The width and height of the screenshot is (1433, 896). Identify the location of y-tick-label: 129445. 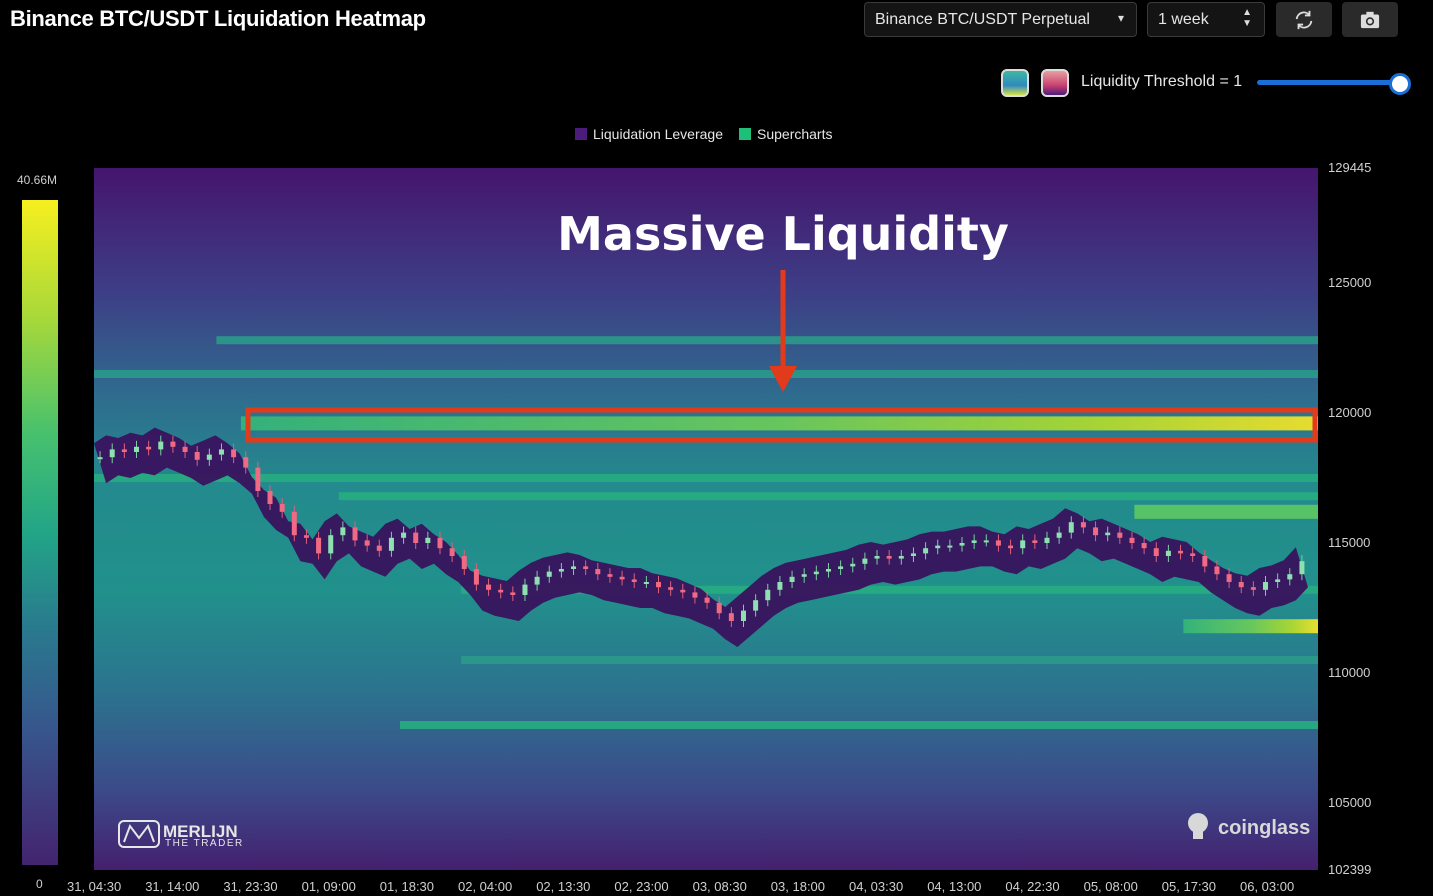
(1349, 167).